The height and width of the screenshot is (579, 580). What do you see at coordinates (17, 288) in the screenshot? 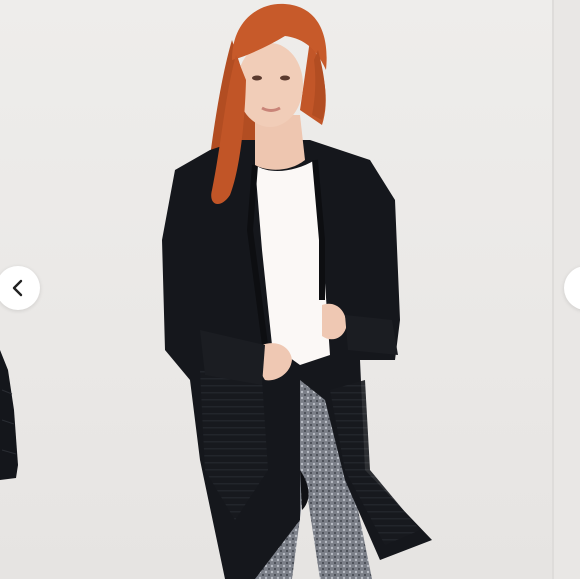
I see `chevron-left-icon` at bounding box center [17, 288].